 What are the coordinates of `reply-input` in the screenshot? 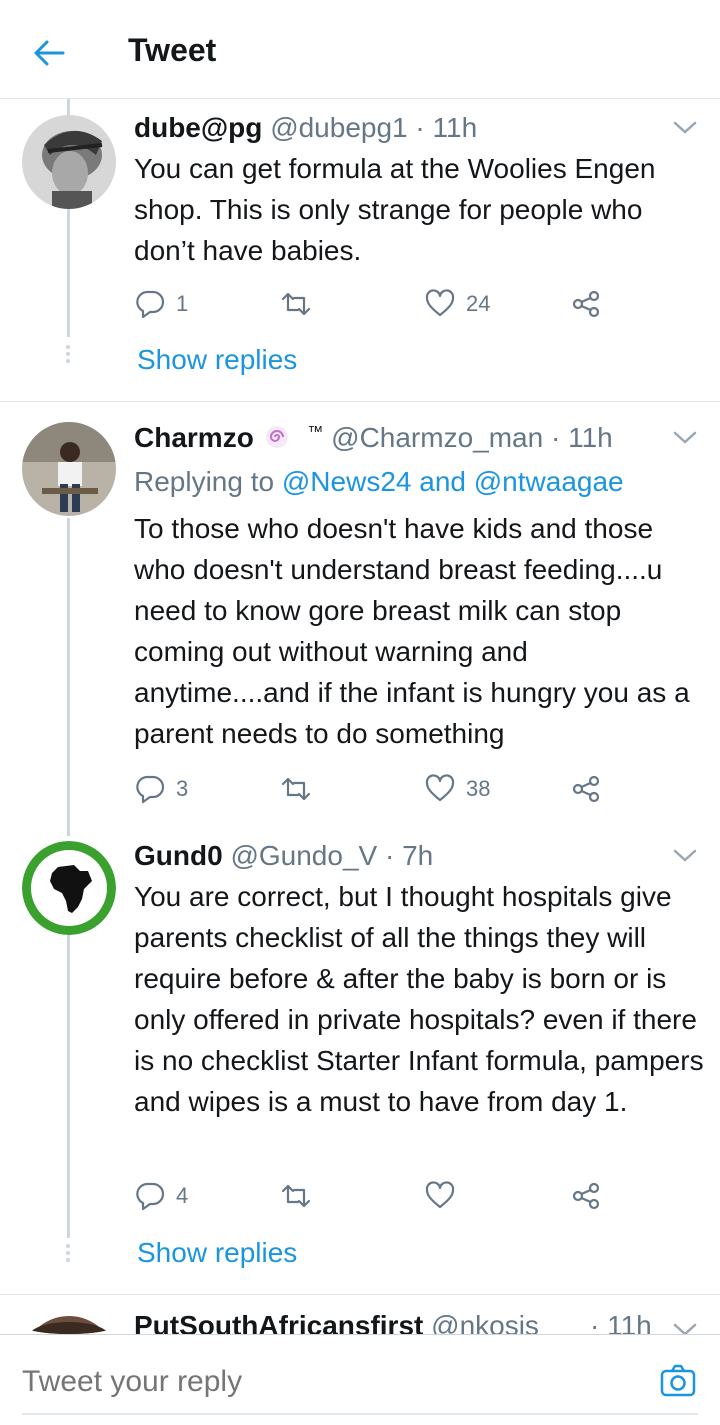 It's located at (322, 1382).